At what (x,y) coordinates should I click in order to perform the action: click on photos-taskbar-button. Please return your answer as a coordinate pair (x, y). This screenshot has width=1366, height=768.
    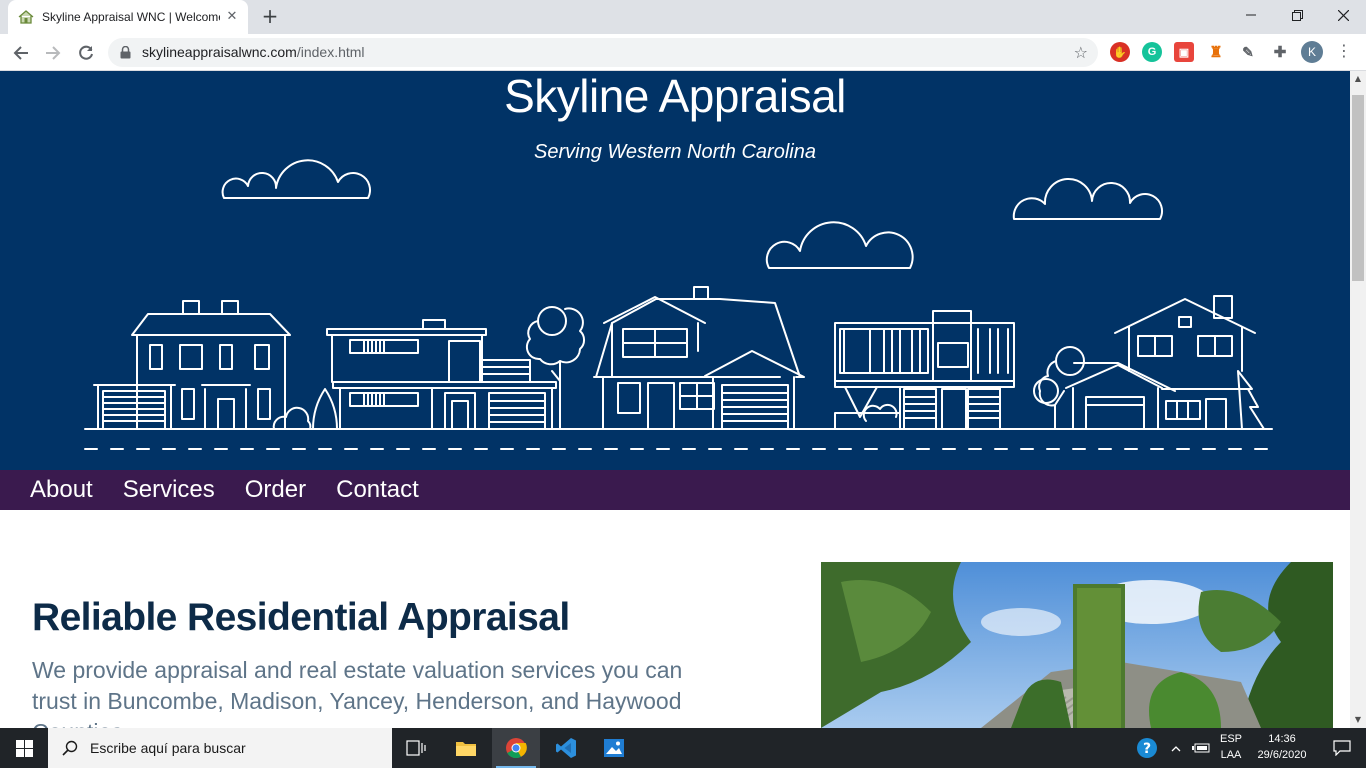
    Looking at the image, I should click on (614, 748).